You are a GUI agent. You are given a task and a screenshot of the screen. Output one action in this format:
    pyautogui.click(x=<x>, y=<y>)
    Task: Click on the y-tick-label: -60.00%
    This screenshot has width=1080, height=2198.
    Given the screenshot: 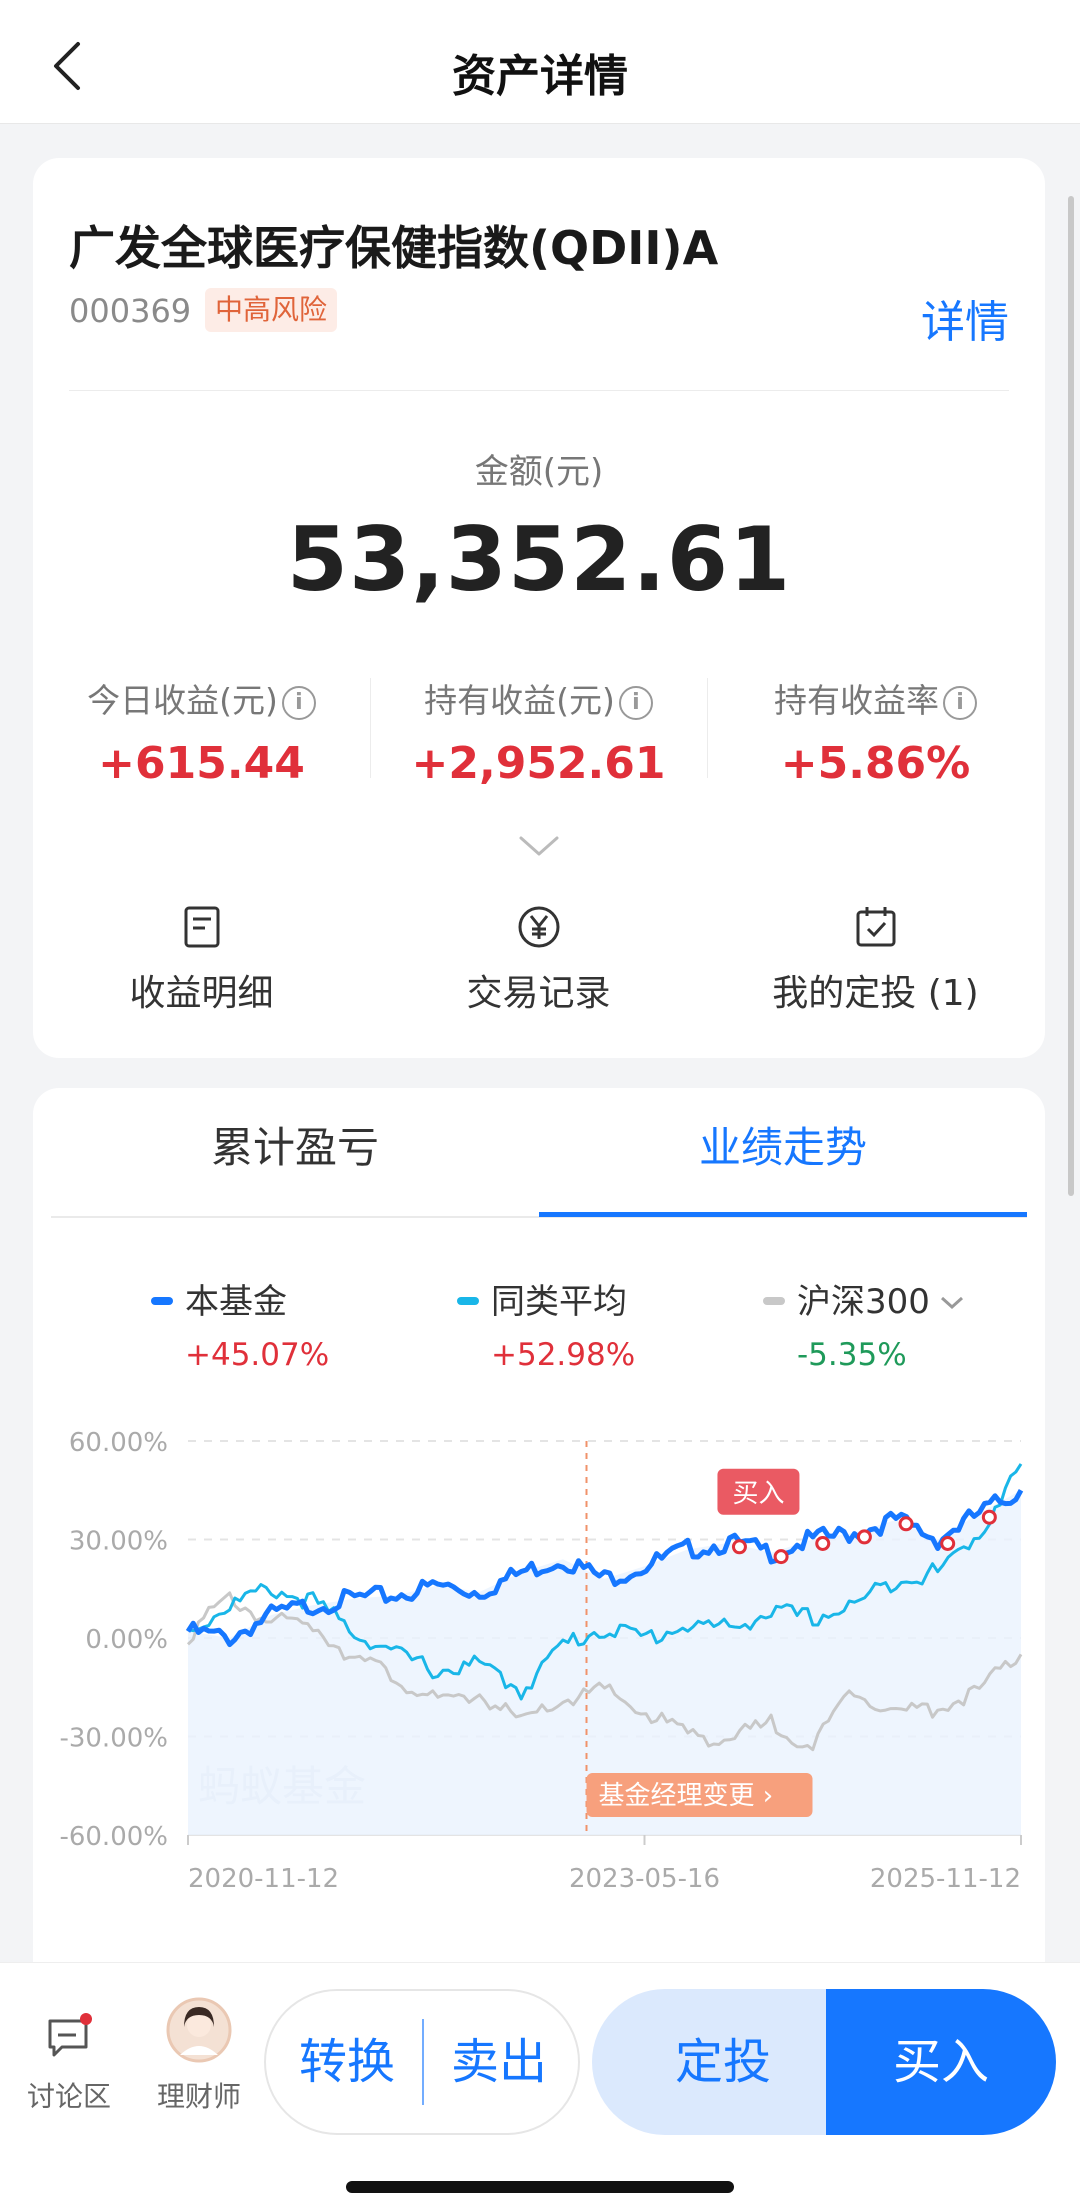 What is the action you would take?
    pyautogui.click(x=113, y=1837)
    